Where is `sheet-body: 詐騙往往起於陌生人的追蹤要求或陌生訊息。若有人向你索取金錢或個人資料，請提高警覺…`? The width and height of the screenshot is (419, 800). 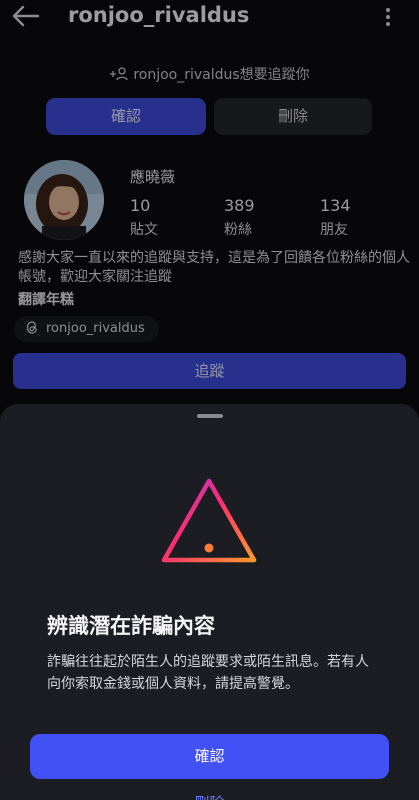
sheet-body: 詐騙往往起於陌生人的追蹤要求或陌生訊息。若有人向你索取金錢或個人資料，請提高警覺… is located at coordinates (208, 673).